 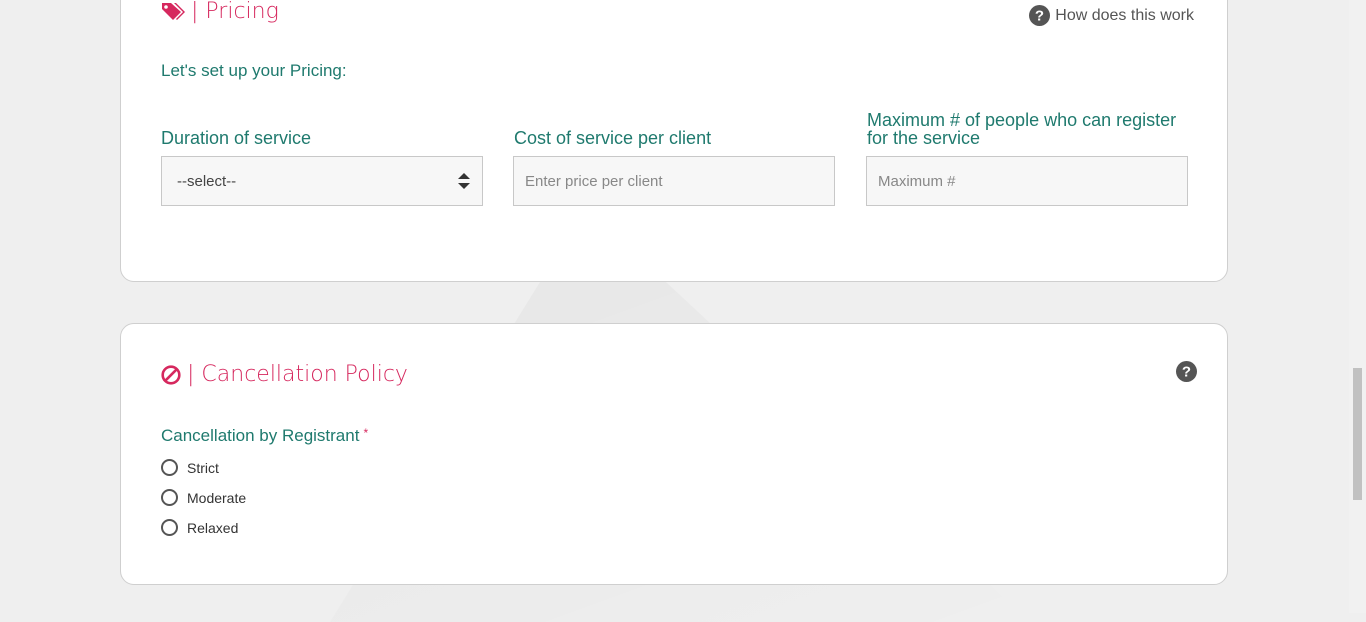 What do you see at coordinates (366, 433) in the screenshot?
I see `required-marker: *` at bounding box center [366, 433].